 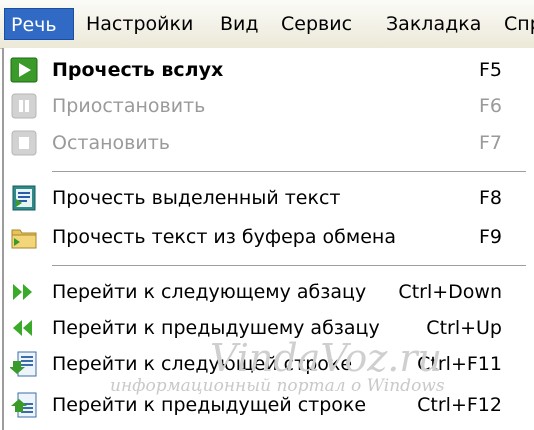 I want to click on menu-bookmark: Закладка, so click(x=433, y=24).